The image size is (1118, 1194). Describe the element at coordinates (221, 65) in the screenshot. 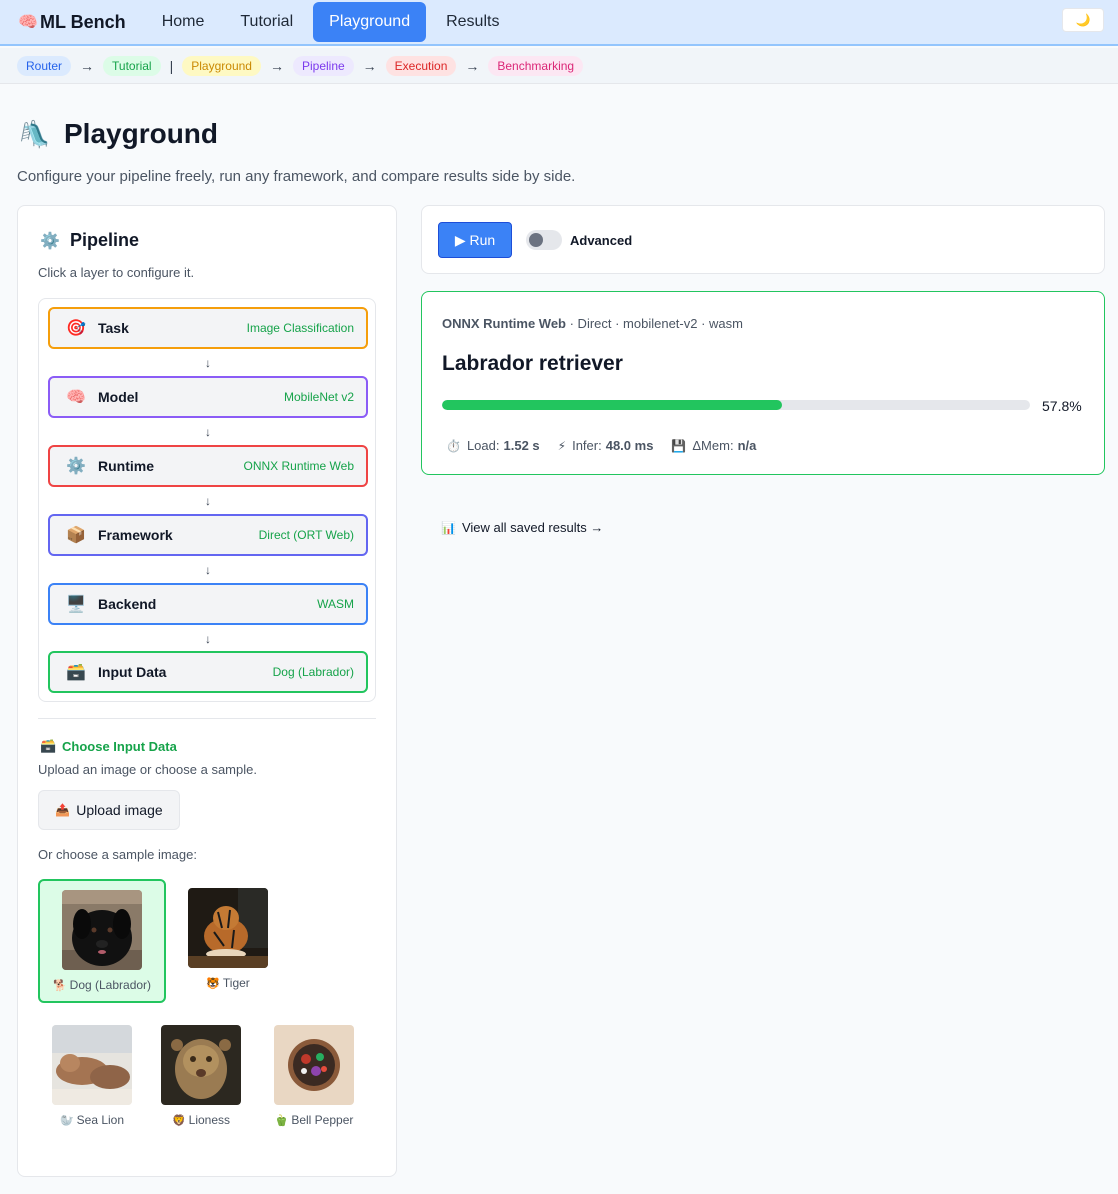

I see `breadcrumb-playground: Playground` at that location.